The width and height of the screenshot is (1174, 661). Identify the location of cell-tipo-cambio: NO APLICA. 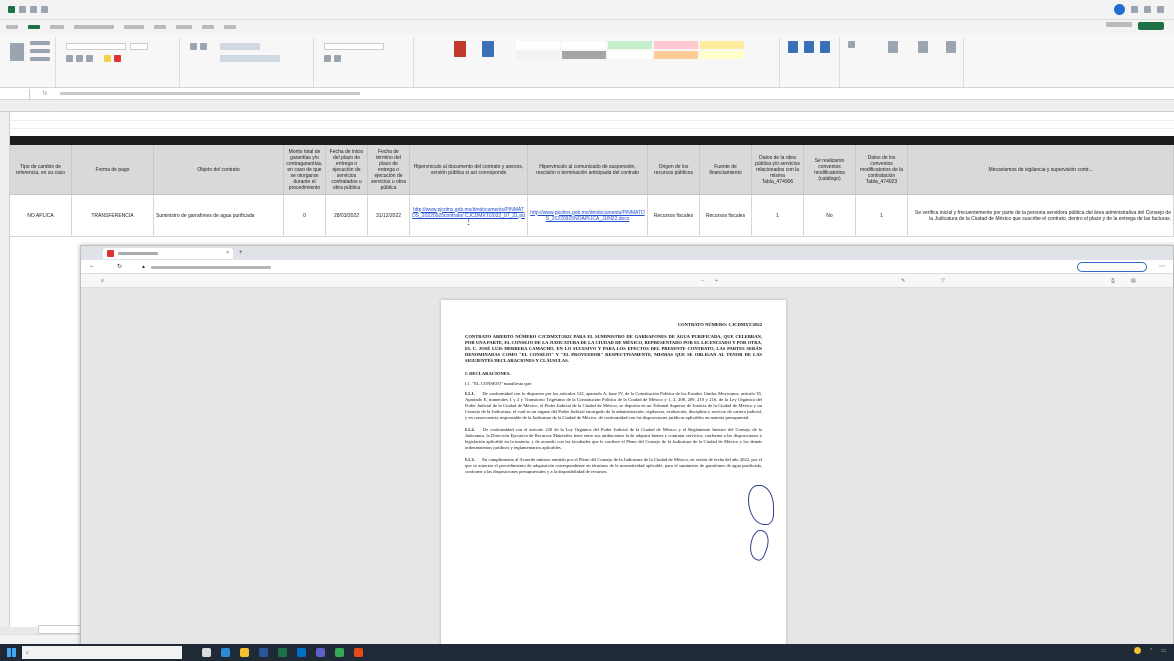
(41, 216).